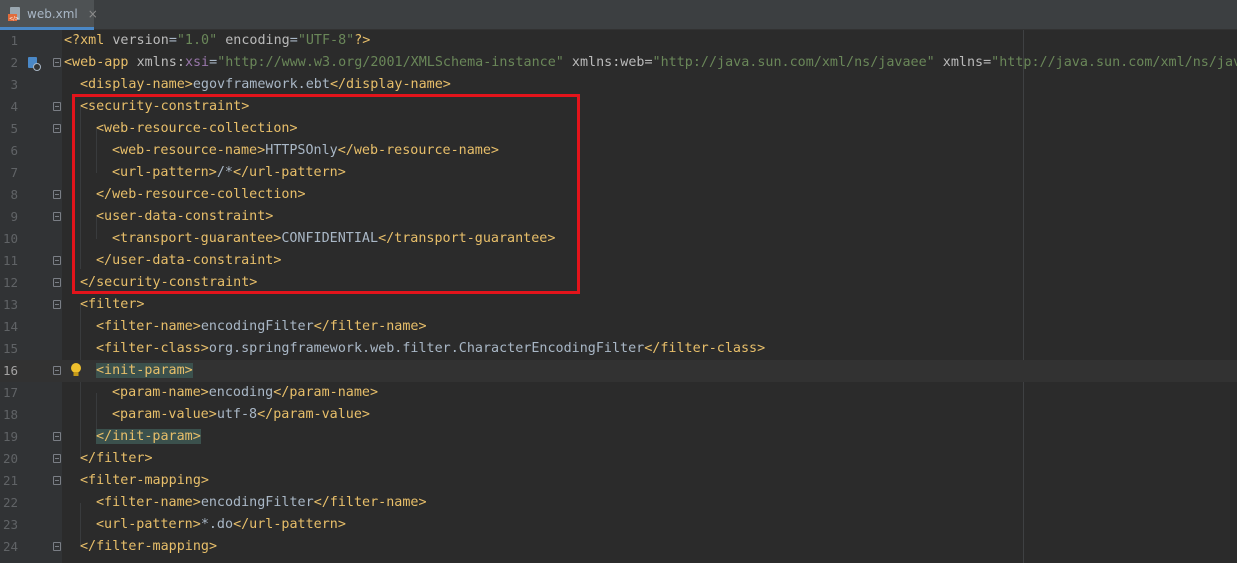  What do you see at coordinates (144, 480) in the screenshot?
I see `code-text: <filter-mapping>` at bounding box center [144, 480].